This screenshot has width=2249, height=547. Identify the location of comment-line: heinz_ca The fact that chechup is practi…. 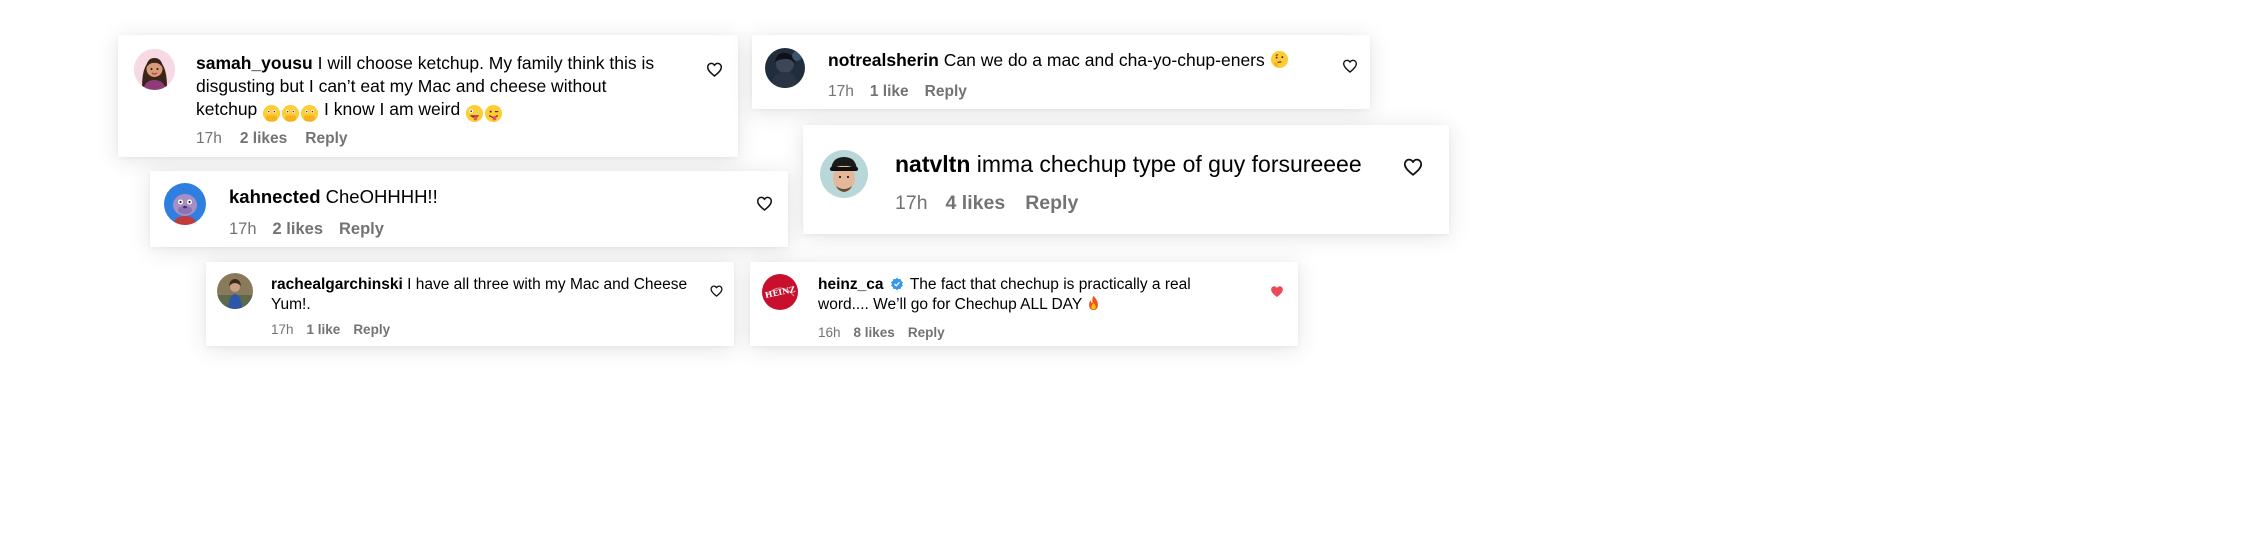
(1038, 285).